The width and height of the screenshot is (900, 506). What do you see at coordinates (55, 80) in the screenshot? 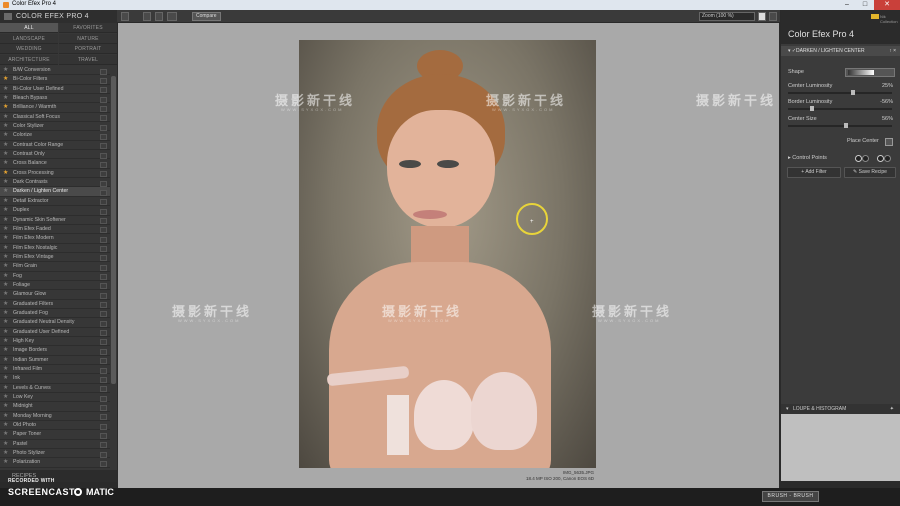
I see `filter-list-item: ★ Bi-Color Filters` at bounding box center [55, 80].